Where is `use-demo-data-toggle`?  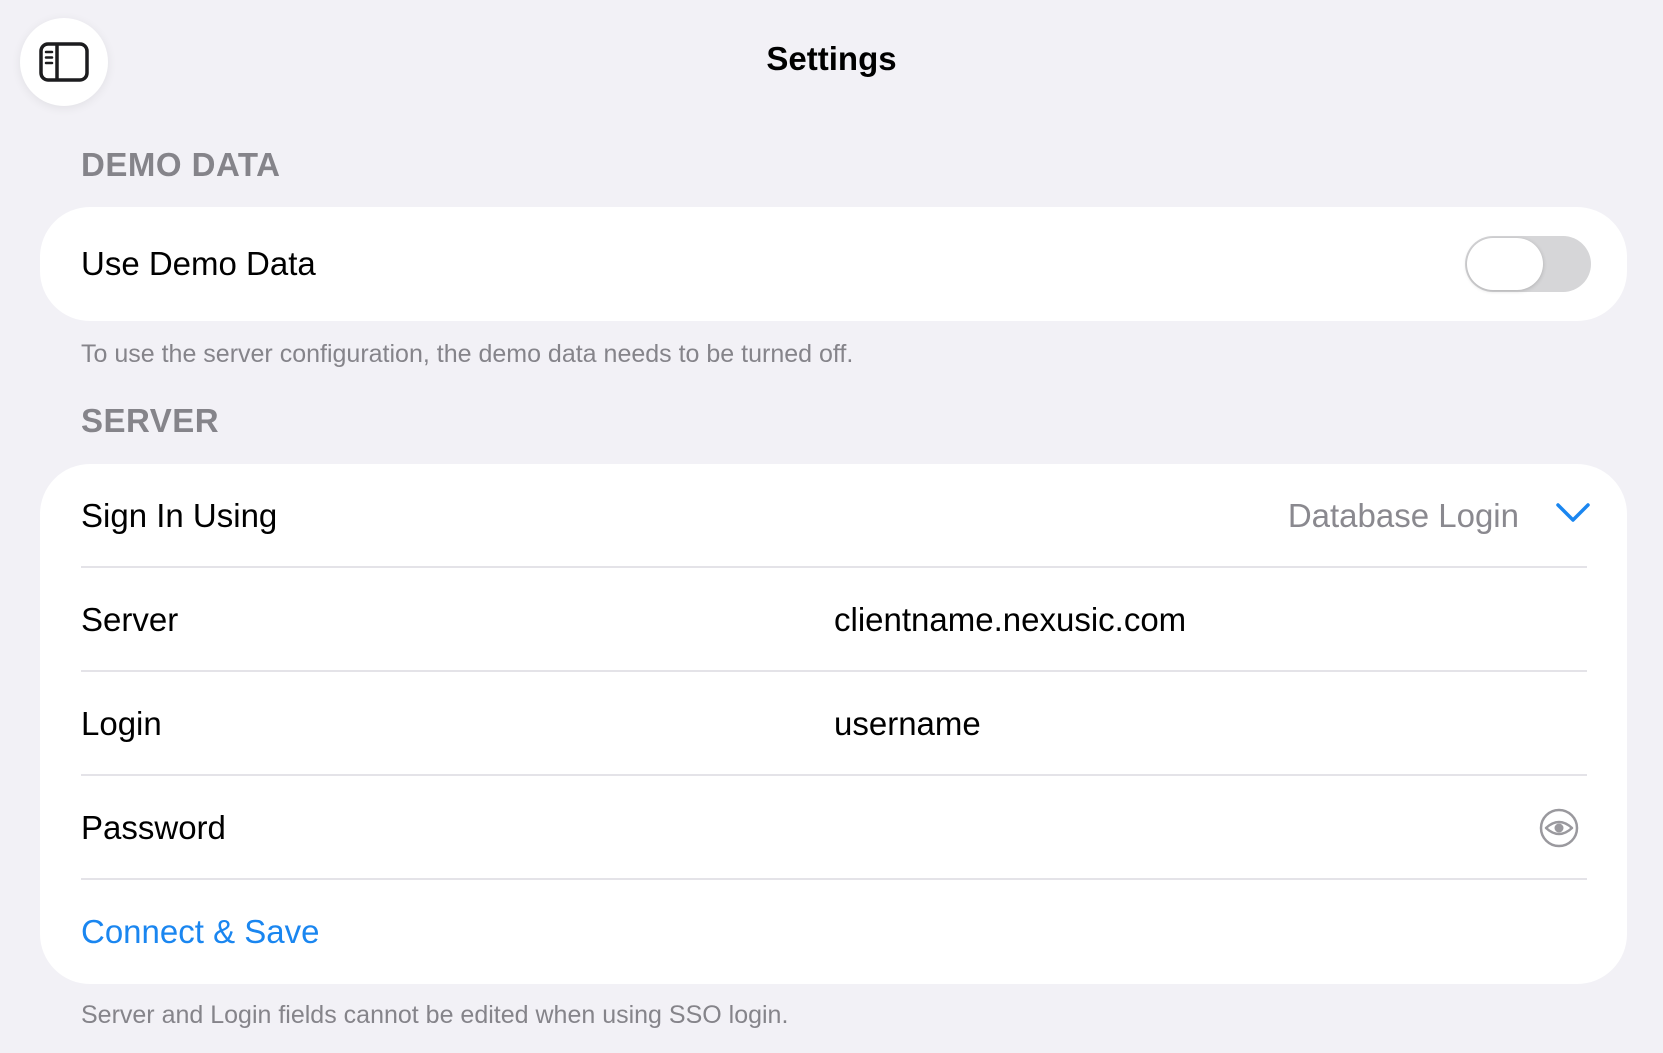
use-demo-data-toggle is located at coordinates (1528, 264).